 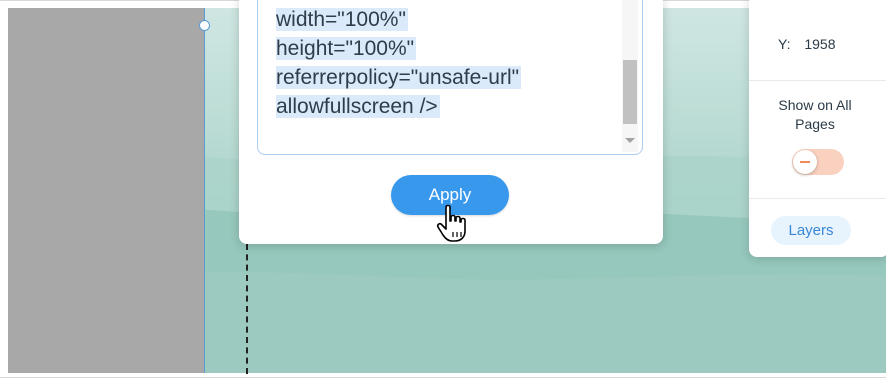 What do you see at coordinates (342, 19) in the screenshot?
I see `code-line: width="100%"` at bounding box center [342, 19].